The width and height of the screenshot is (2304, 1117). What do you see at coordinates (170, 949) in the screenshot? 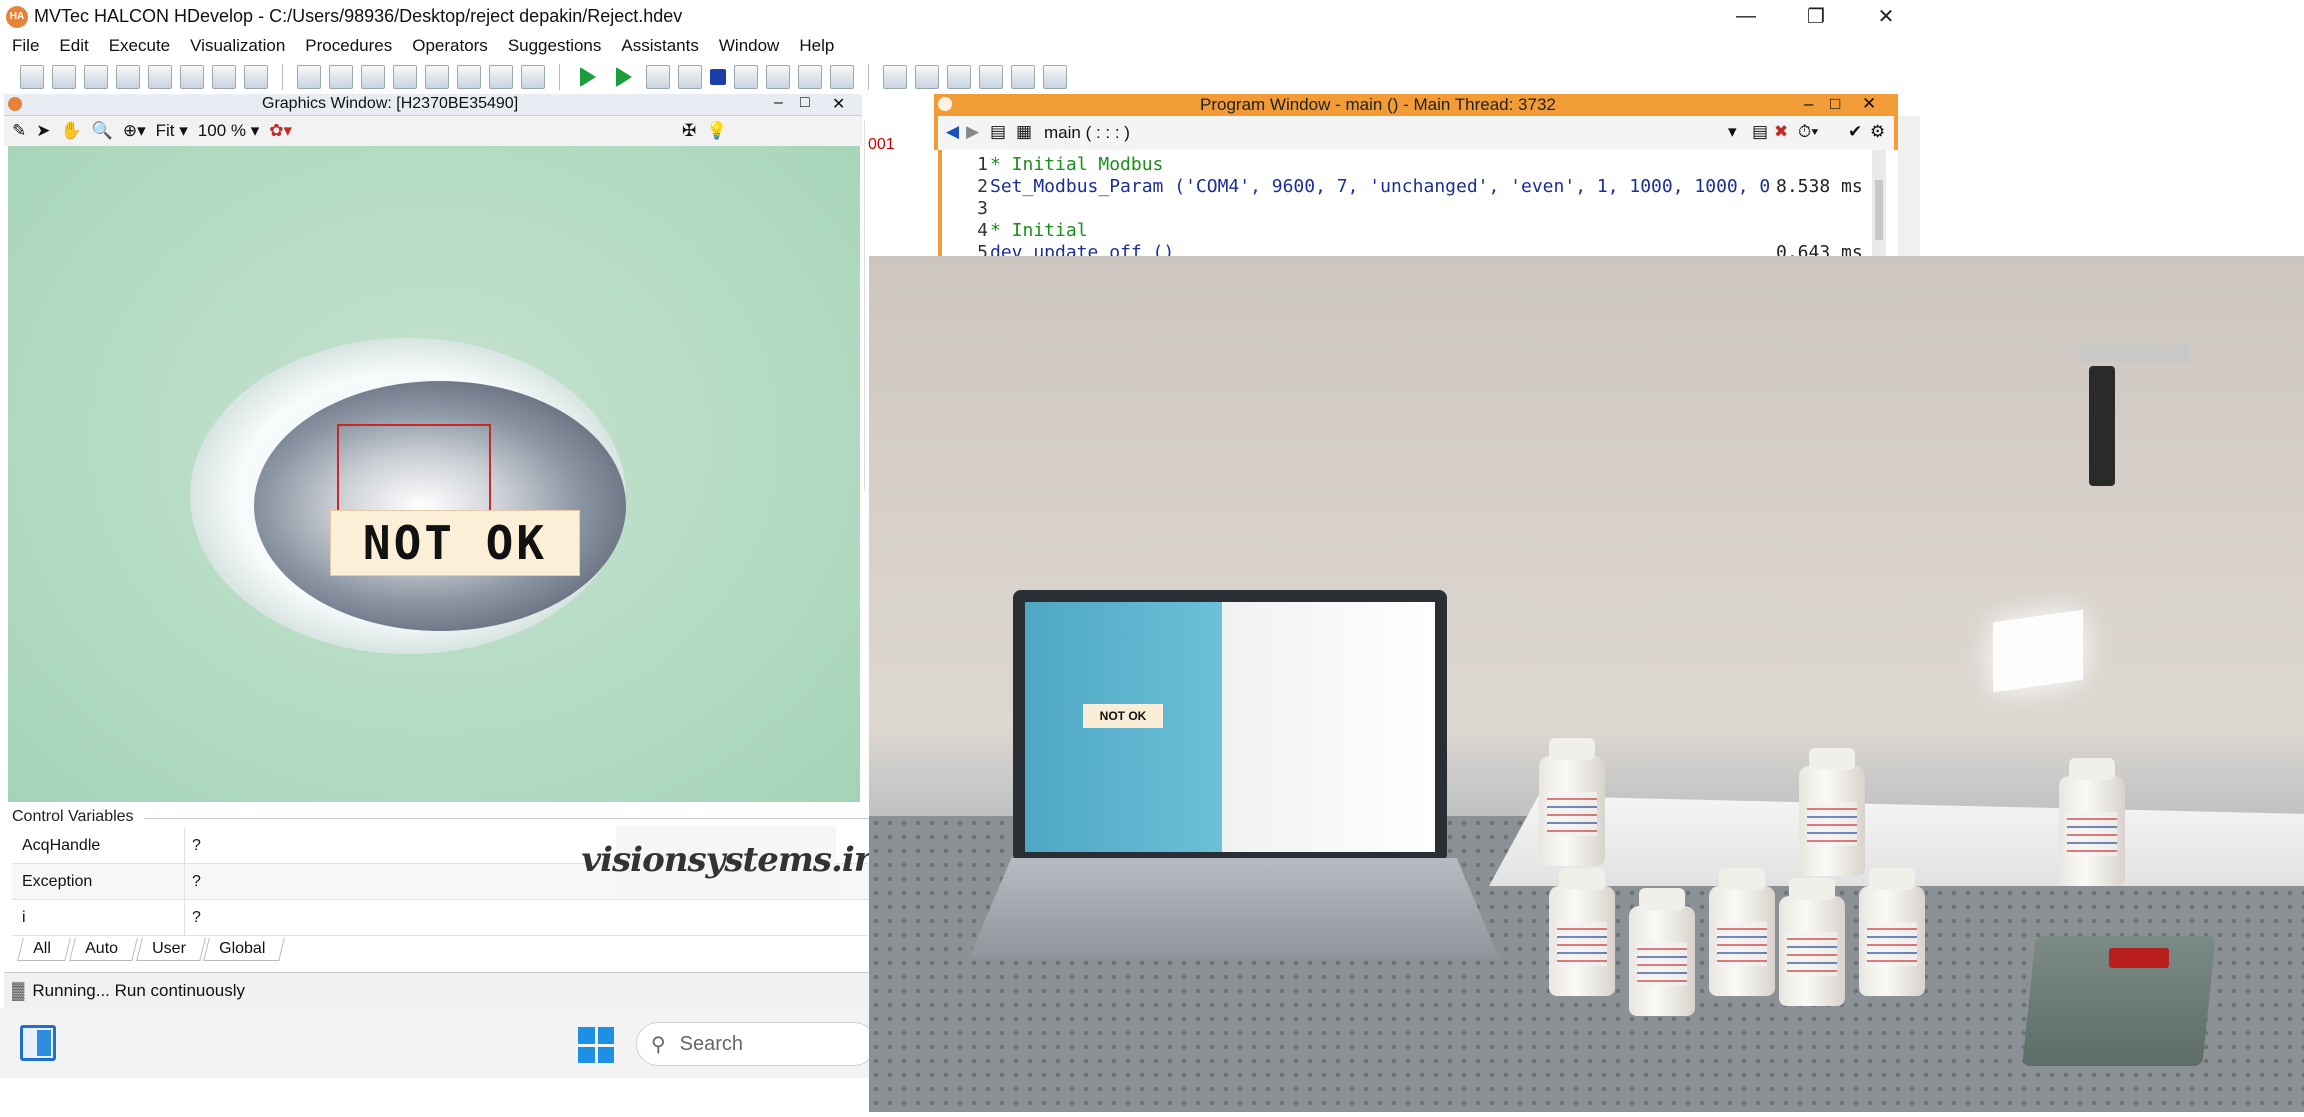
I see `tab-user: User` at bounding box center [170, 949].